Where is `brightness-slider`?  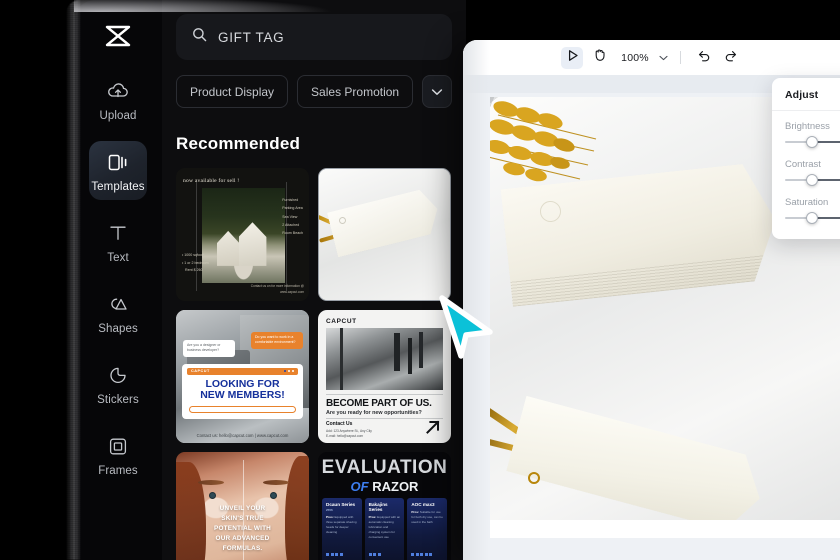 brightness-slider is located at coordinates (812, 142).